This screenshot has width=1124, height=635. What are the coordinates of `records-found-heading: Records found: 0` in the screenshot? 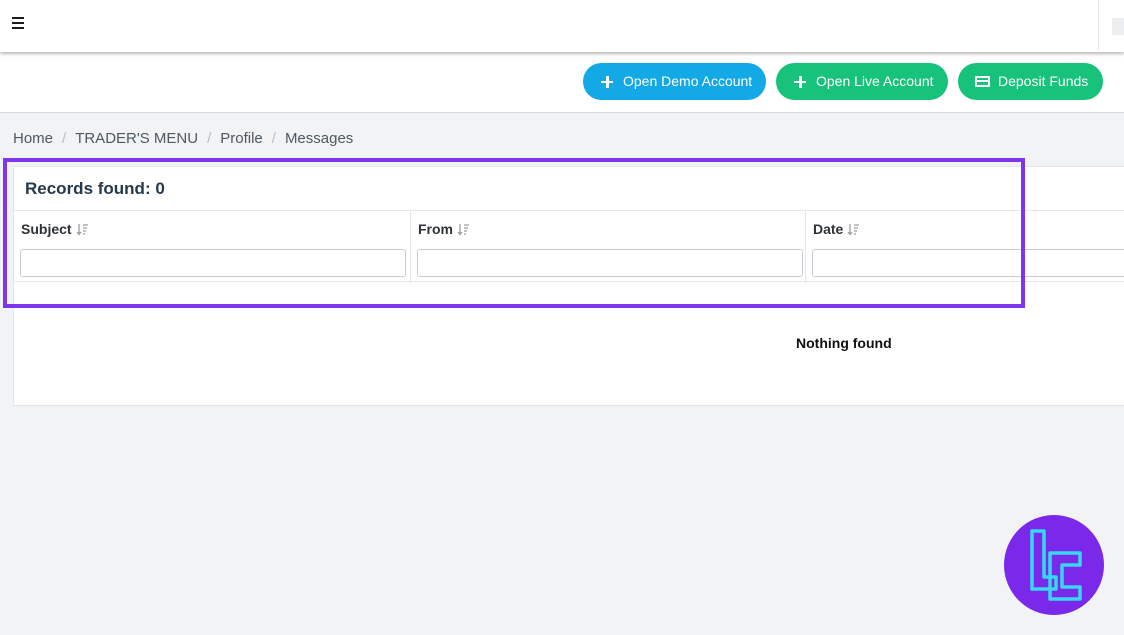 It's located at (95, 188).